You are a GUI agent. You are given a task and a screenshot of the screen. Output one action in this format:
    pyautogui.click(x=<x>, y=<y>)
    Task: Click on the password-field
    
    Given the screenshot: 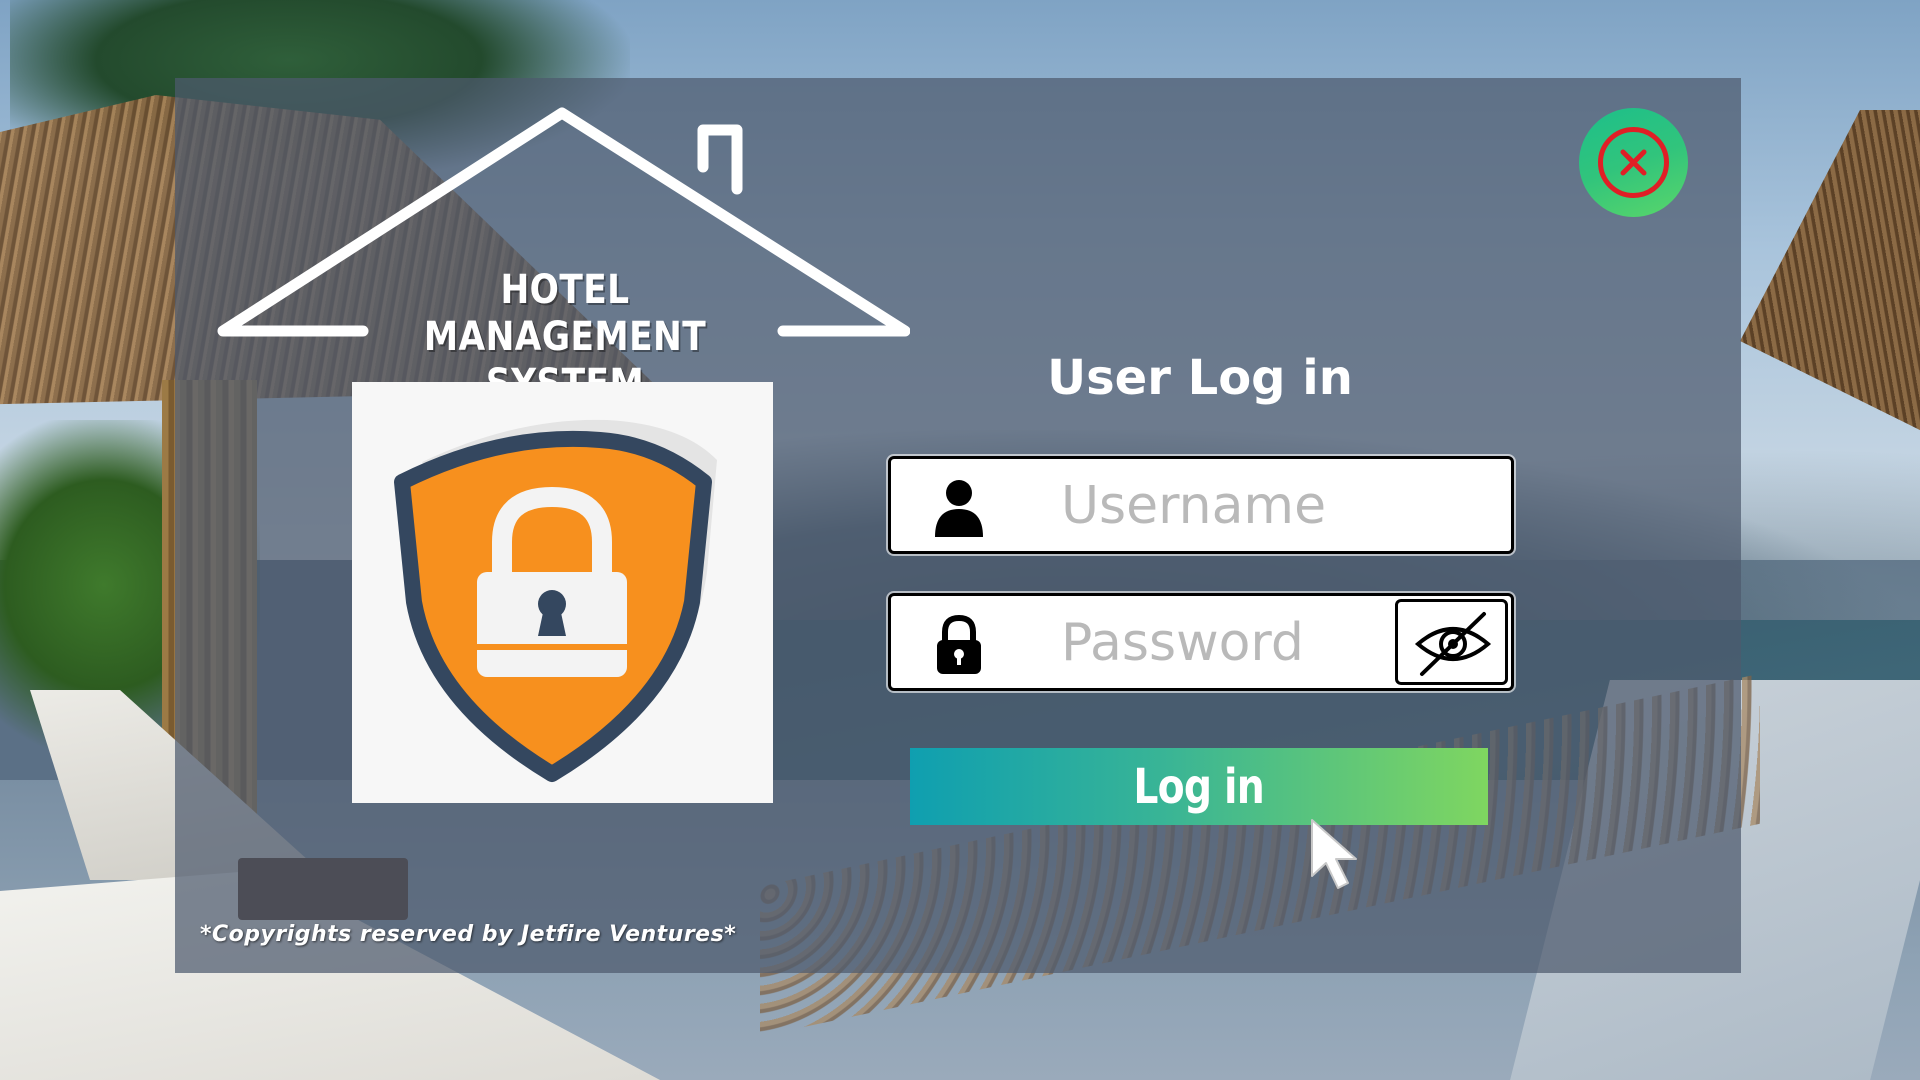 What is the action you would take?
    pyautogui.click(x=1201, y=642)
    